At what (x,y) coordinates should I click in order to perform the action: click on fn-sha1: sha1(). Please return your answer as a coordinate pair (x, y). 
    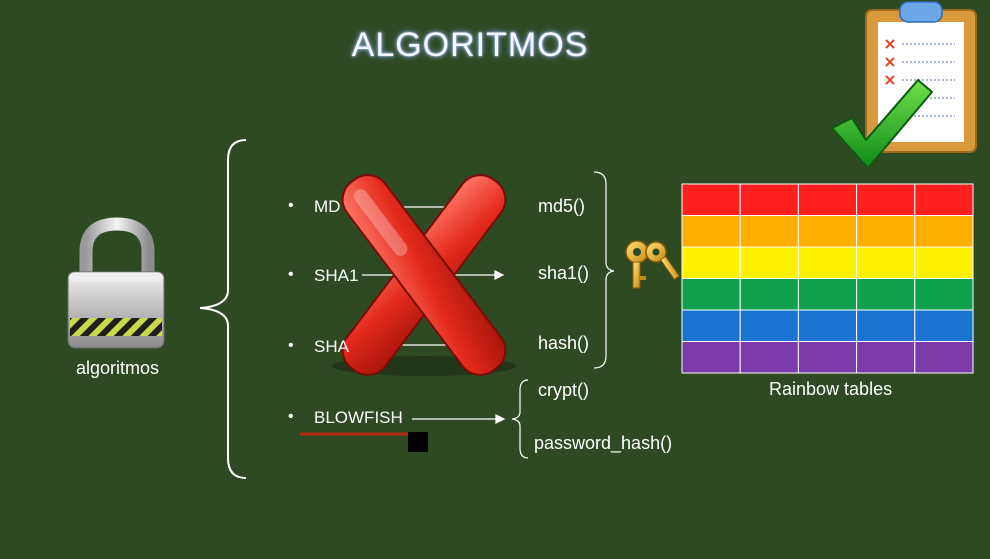
    Looking at the image, I should click on (564, 273).